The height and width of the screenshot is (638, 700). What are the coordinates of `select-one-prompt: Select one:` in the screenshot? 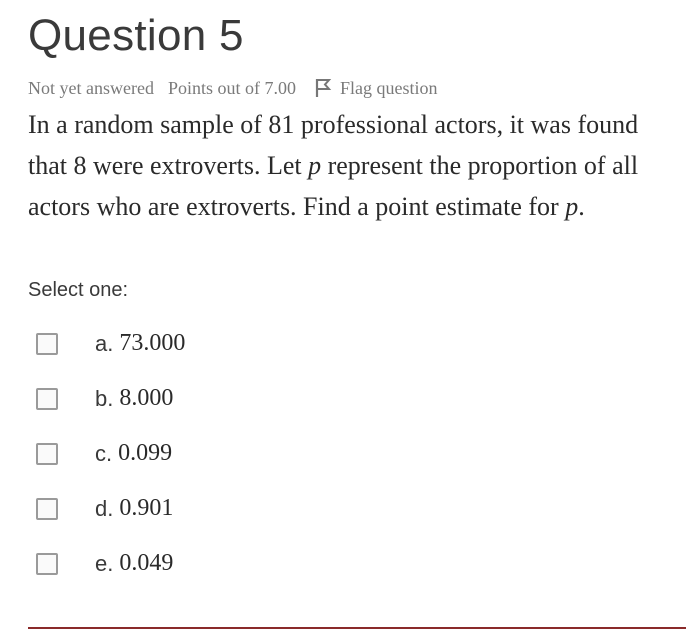 It's located at (78, 290).